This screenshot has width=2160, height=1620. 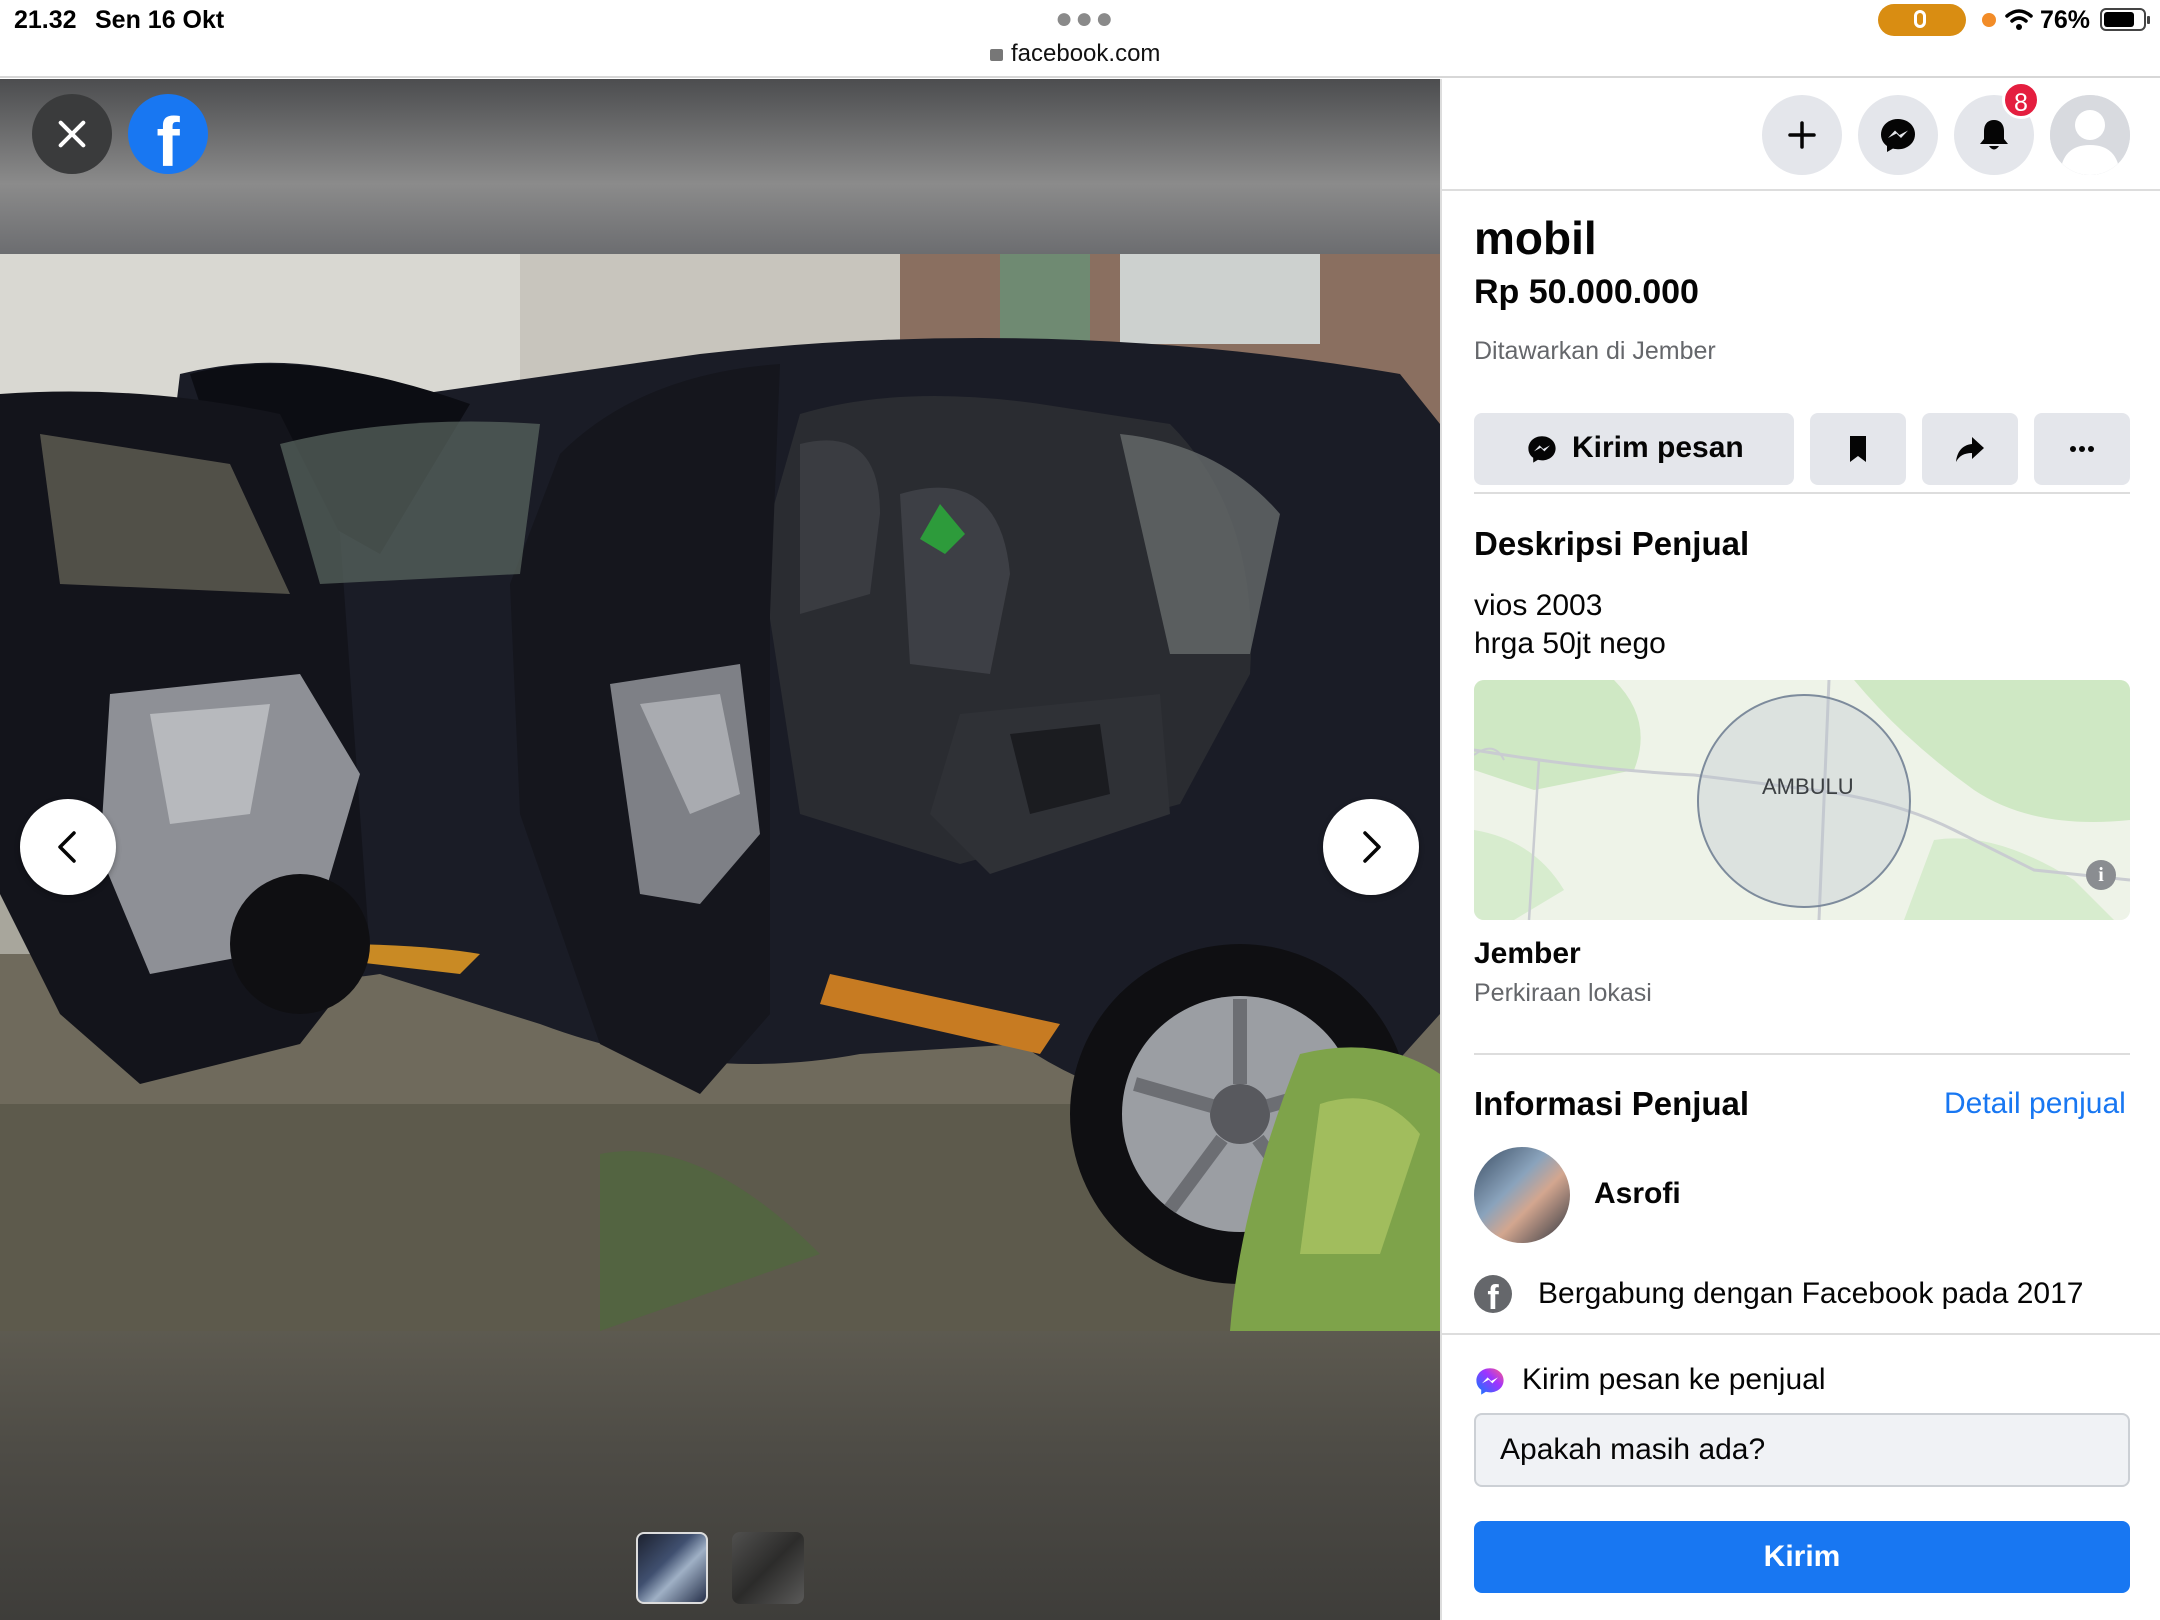 I want to click on seller-joined-text: Bergabung dengan Facebook pada 2017, so click(x=1811, y=1293).